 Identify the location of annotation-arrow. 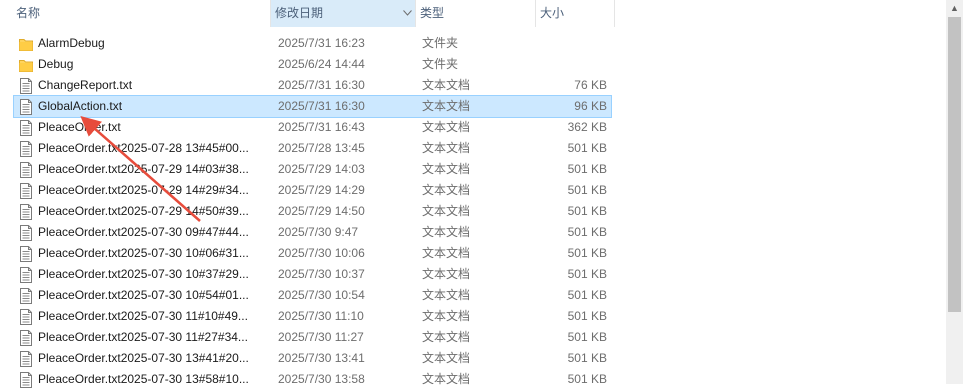
(140, 169).